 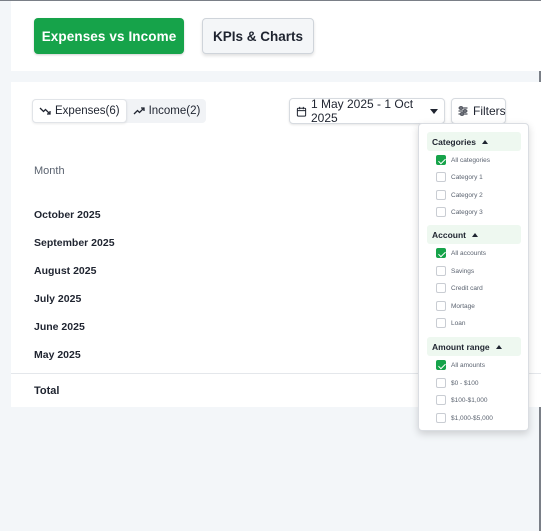 I want to click on account-title: Account, so click(x=449, y=234).